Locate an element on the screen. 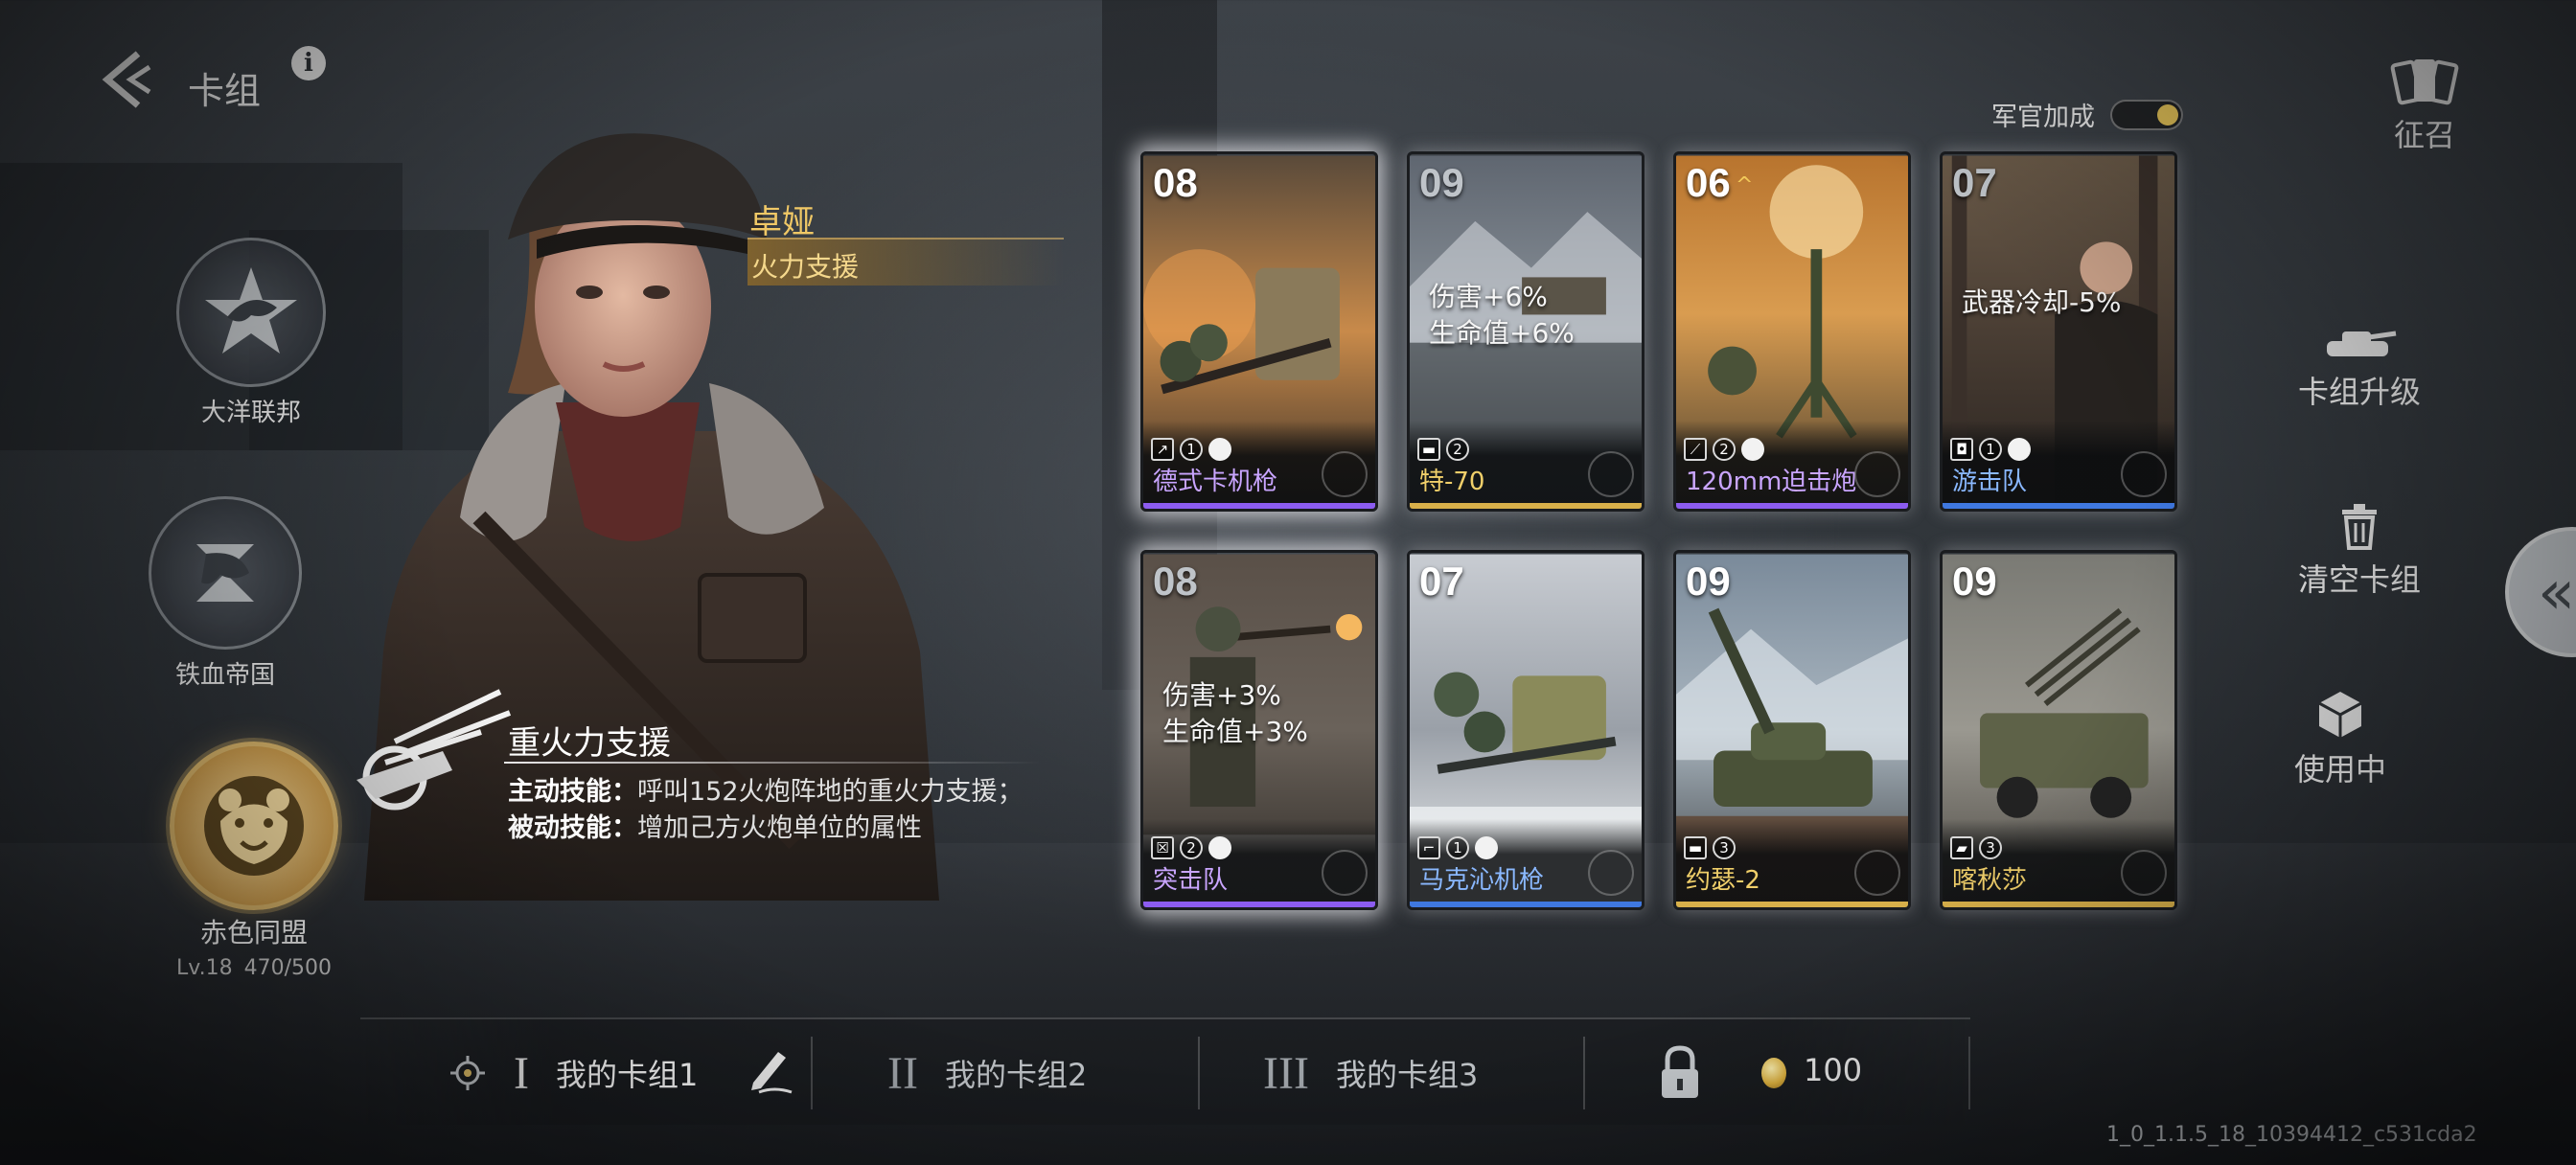  card-guerrilla: 07 武器冷却-5% ◘ 1 游击队 is located at coordinates (2058, 332).